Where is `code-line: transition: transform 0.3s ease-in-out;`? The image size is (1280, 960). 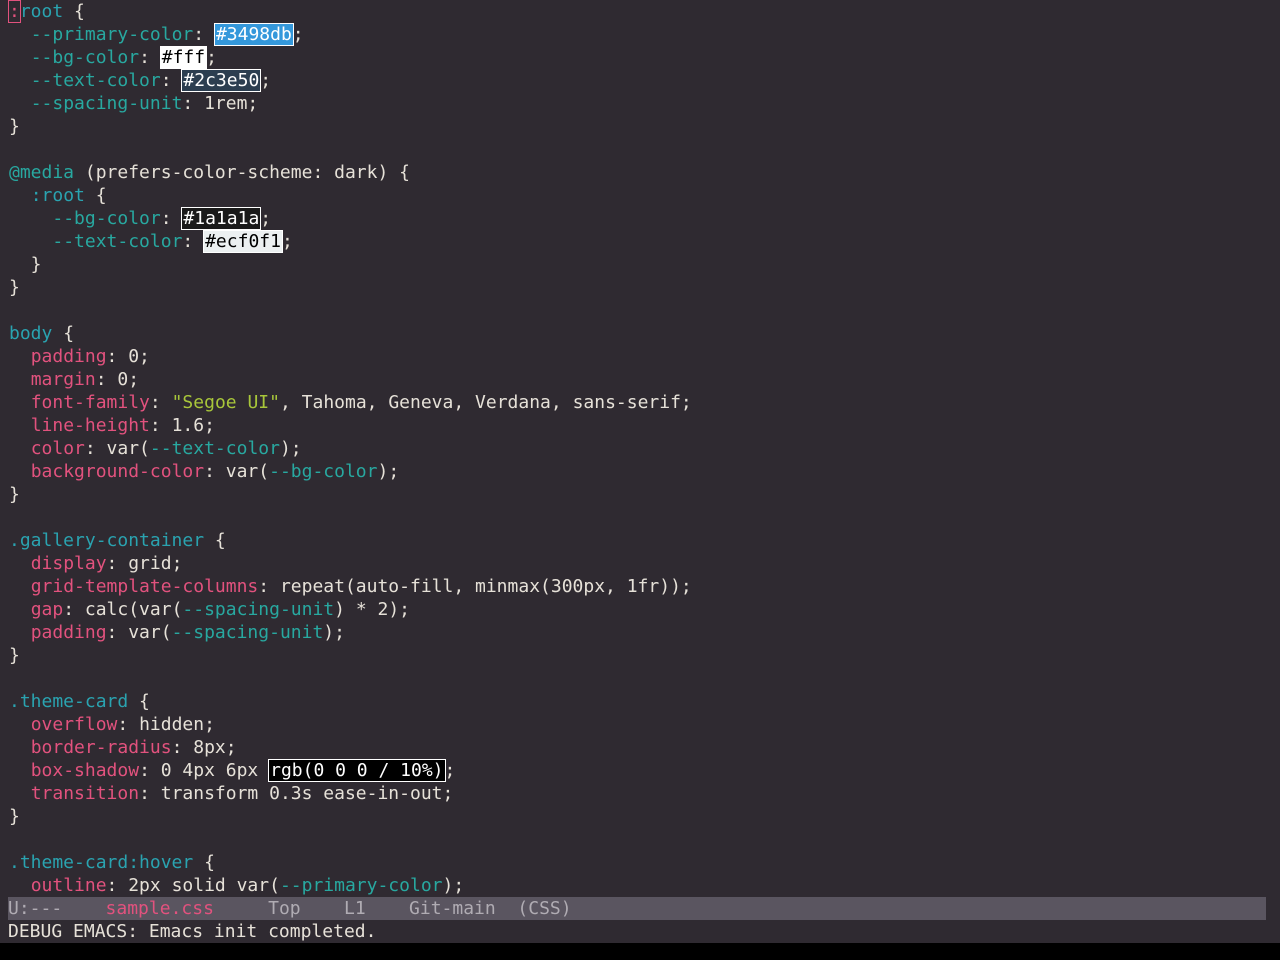 code-line: transition: transform 0.3s ease-in-out; is located at coordinates (350, 793).